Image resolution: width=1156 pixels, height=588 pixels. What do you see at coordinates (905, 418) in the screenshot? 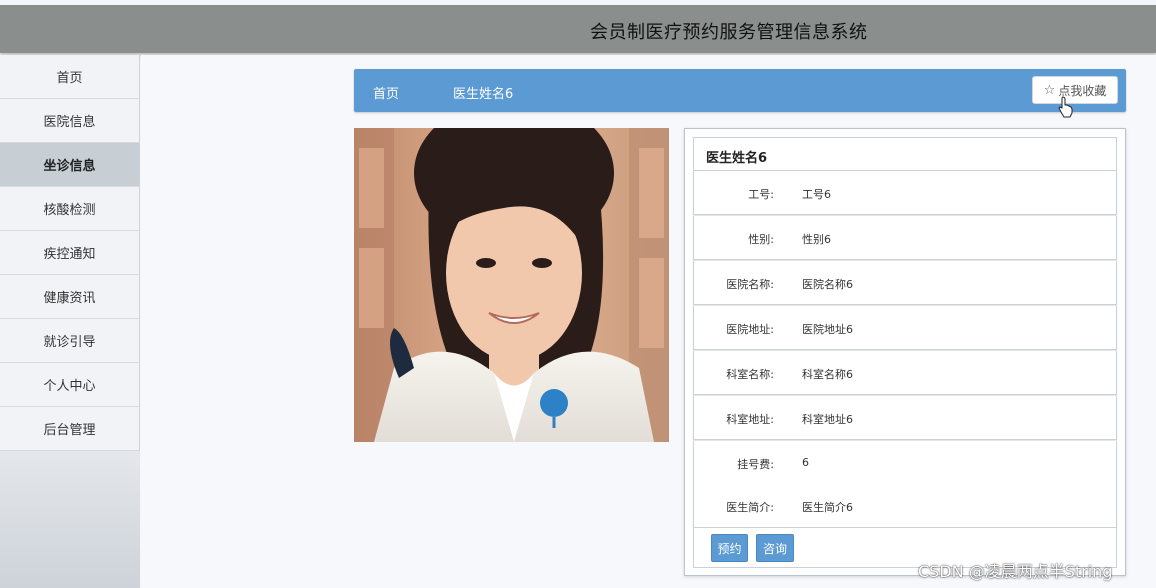
I see `detail-row-department-address: 科室地址: 科室地址6` at bounding box center [905, 418].